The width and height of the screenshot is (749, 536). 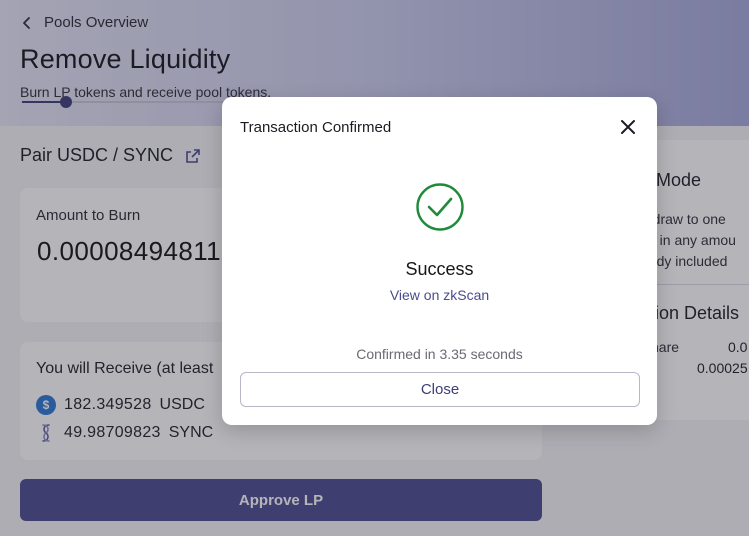 What do you see at coordinates (439, 295) in the screenshot?
I see `view-on-zkscan-link: View on zkScan` at bounding box center [439, 295].